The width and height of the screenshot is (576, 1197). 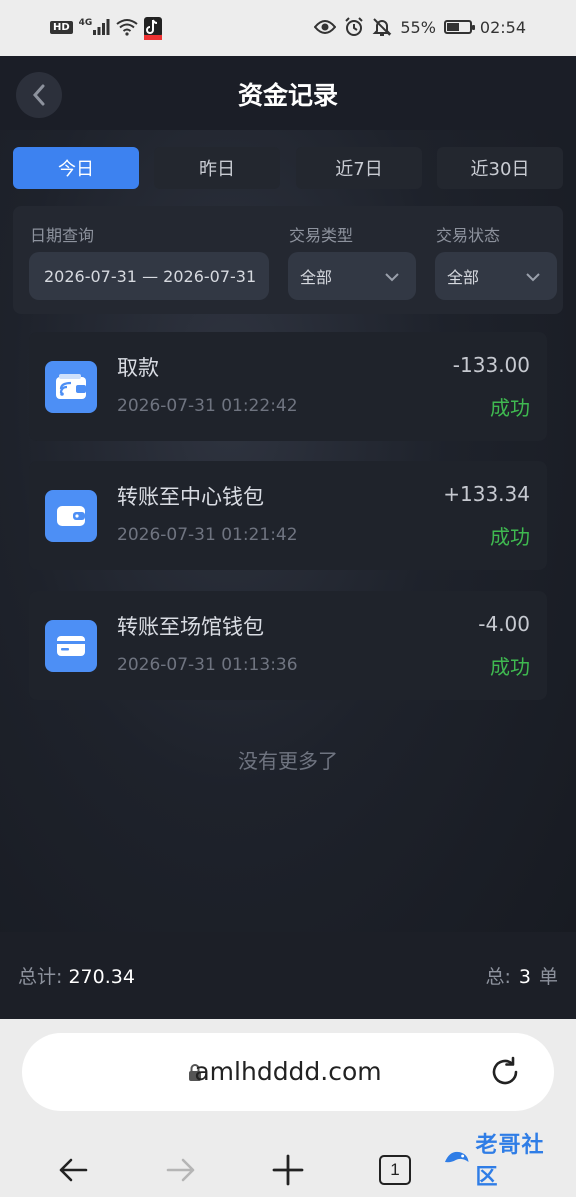 What do you see at coordinates (491, 365) in the screenshot?
I see `record-amount: -133.00` at bounding box center [491, 365].